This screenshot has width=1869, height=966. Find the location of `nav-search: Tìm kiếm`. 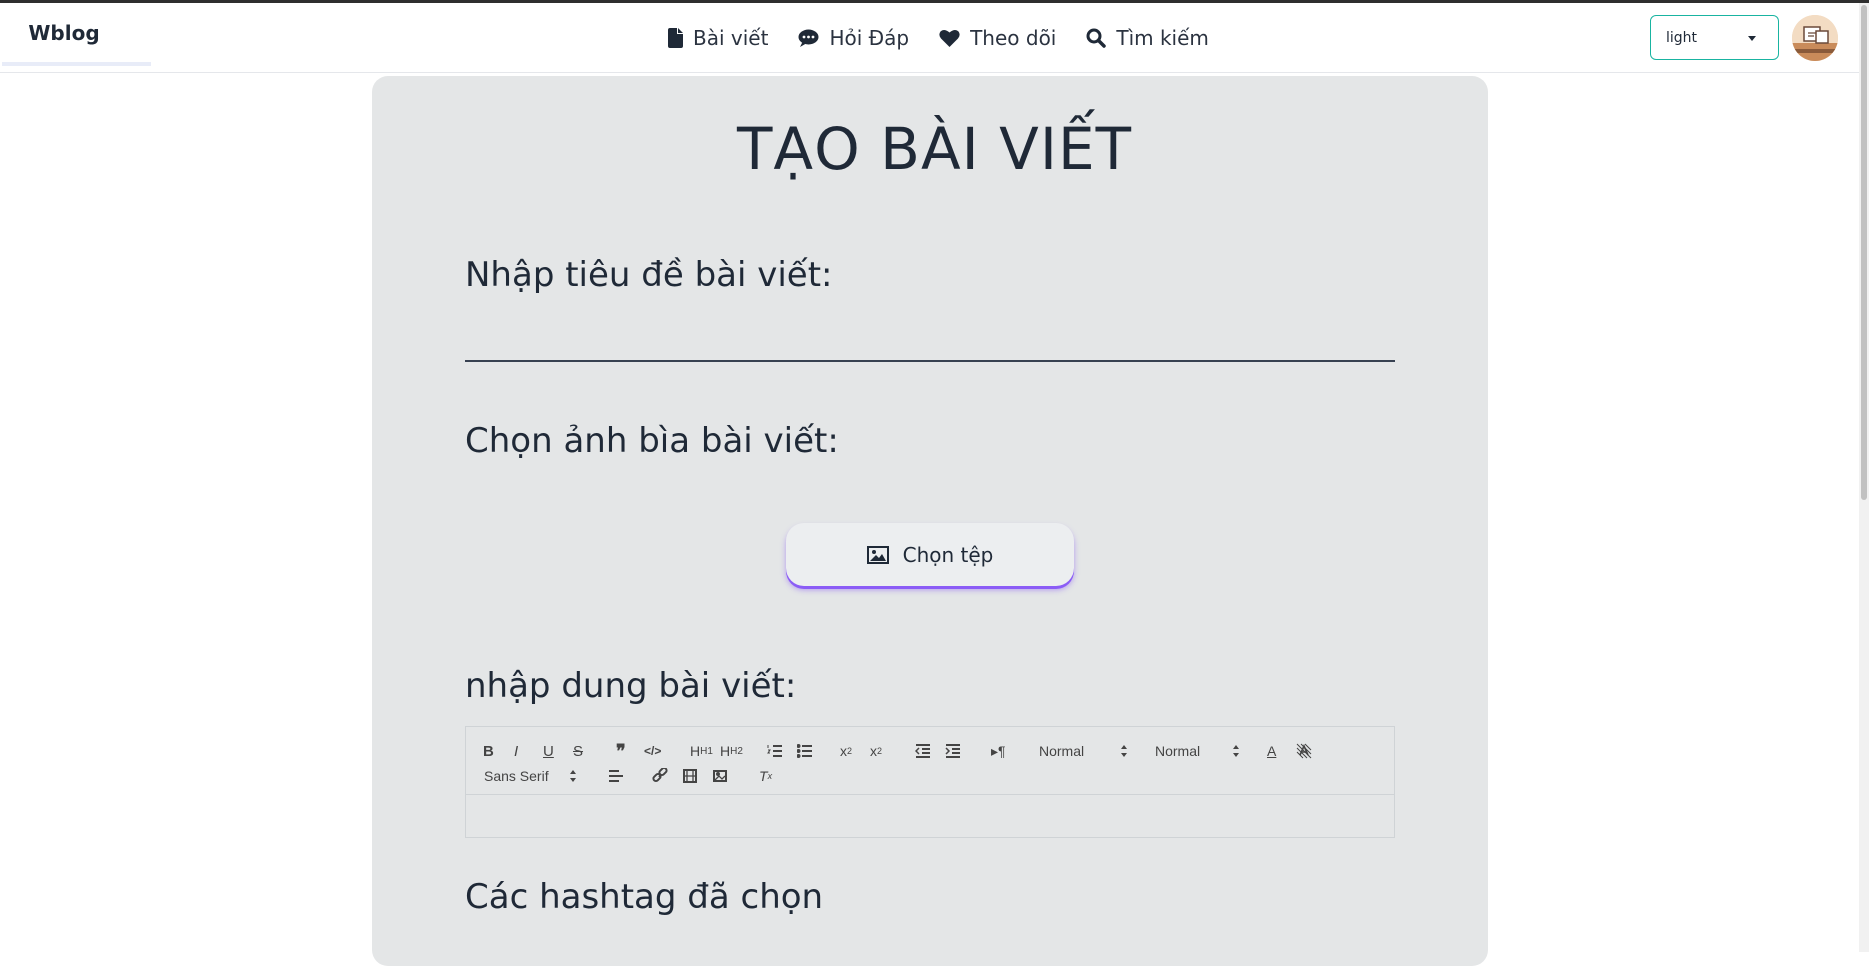

nav-search: Tìm kiếm is located at coordinates (1147, 38).